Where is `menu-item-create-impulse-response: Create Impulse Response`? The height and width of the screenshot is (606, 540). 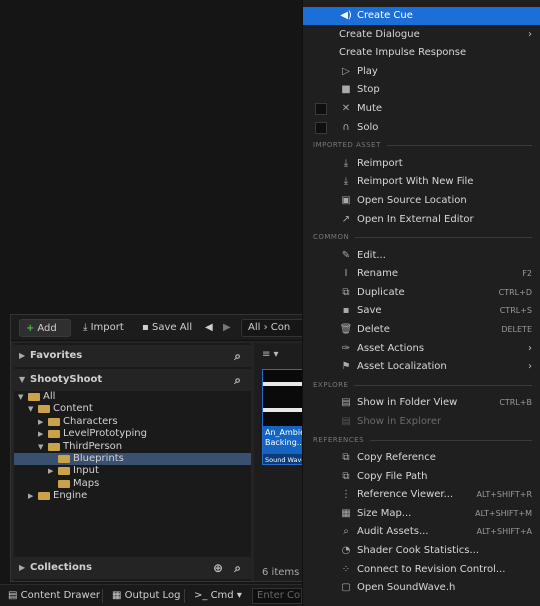
menu-item-create-impulse-response: Create Impulse Response is located at coordinates (421, 53).